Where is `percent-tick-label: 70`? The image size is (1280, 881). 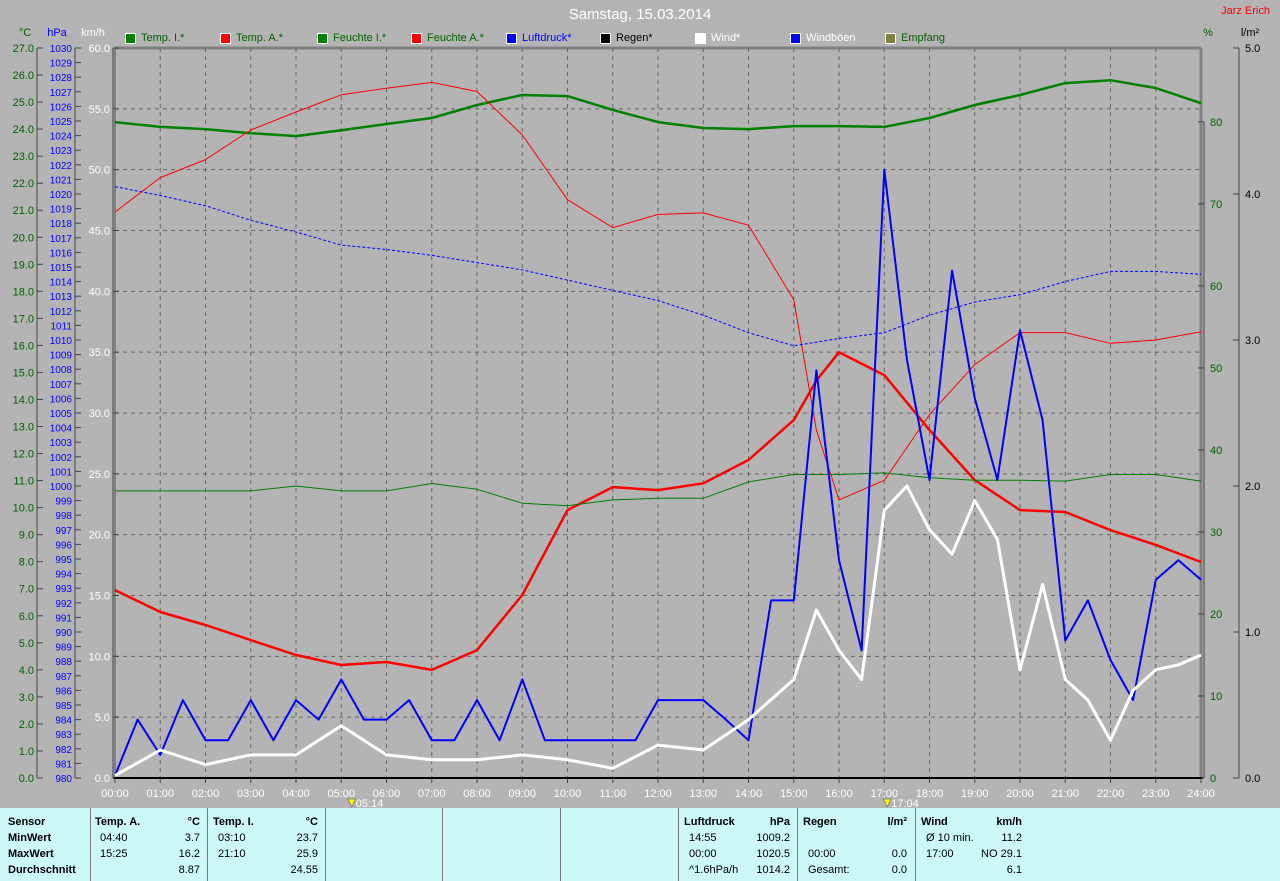 percent-tick-label: 70 is located at coordinates (1216, 205).